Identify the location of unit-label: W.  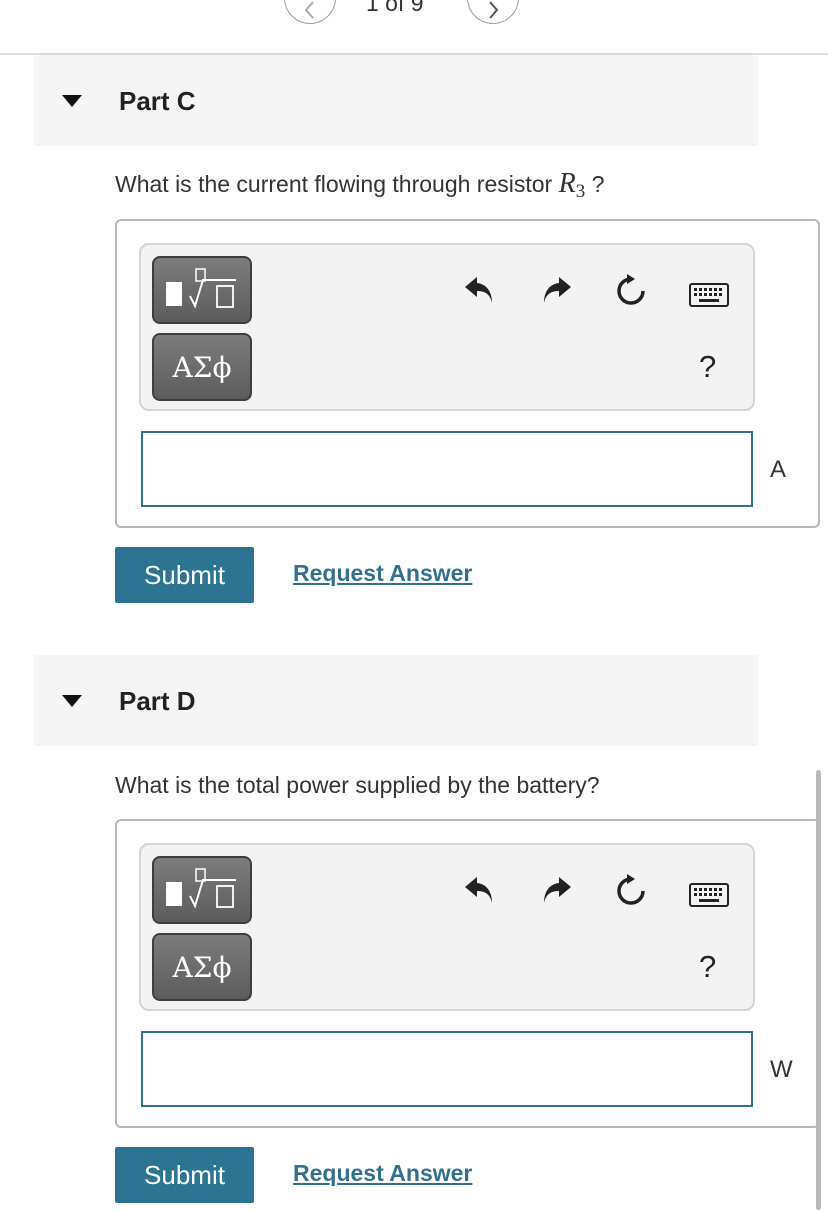
(781, 1069).